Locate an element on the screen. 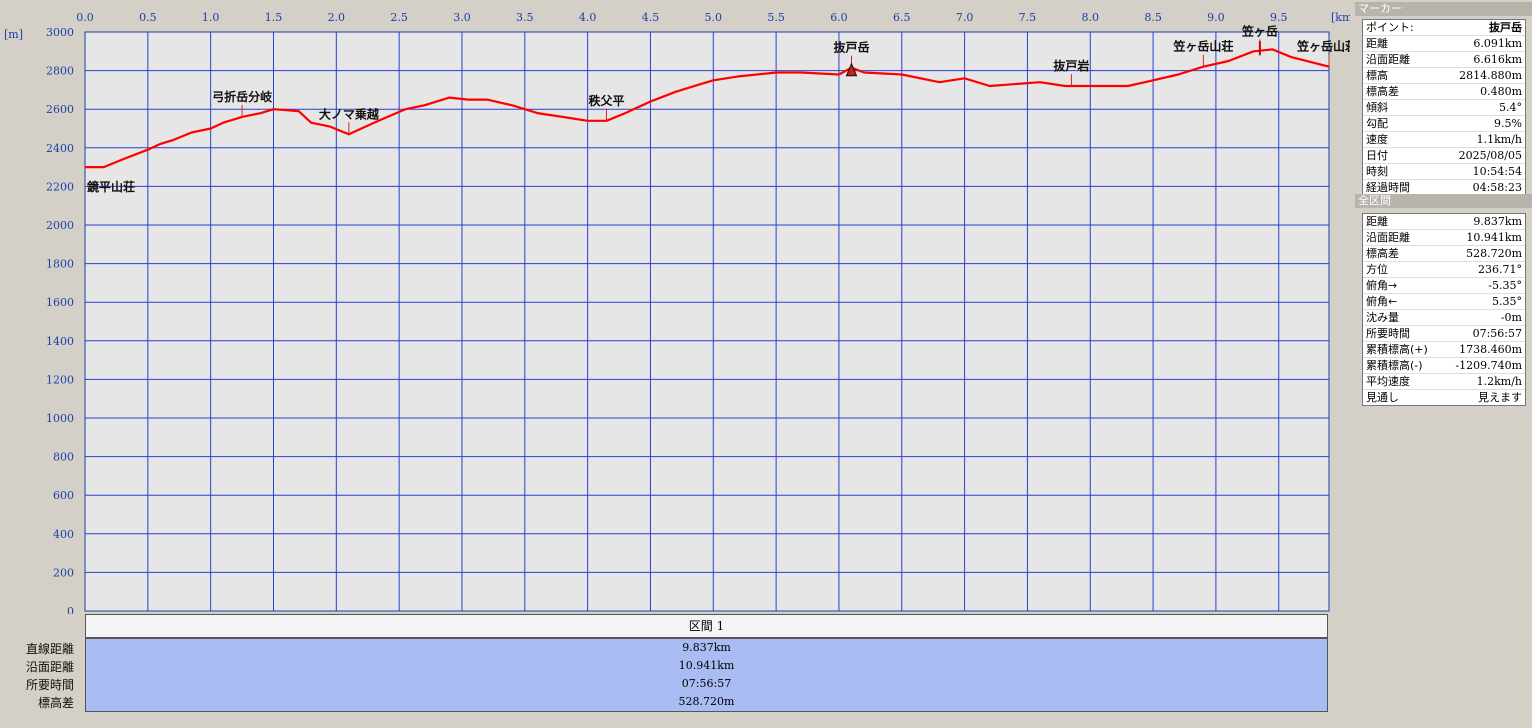 The width and height of the screenshot is (1532, 728). total-key: 平均速度 is located at coordinates (1388, 381).